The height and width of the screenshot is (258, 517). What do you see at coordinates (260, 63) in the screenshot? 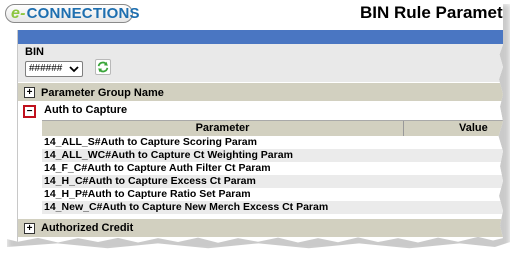
I see `bin-filter-section: BIN ######` at bounding box center [260, 63].